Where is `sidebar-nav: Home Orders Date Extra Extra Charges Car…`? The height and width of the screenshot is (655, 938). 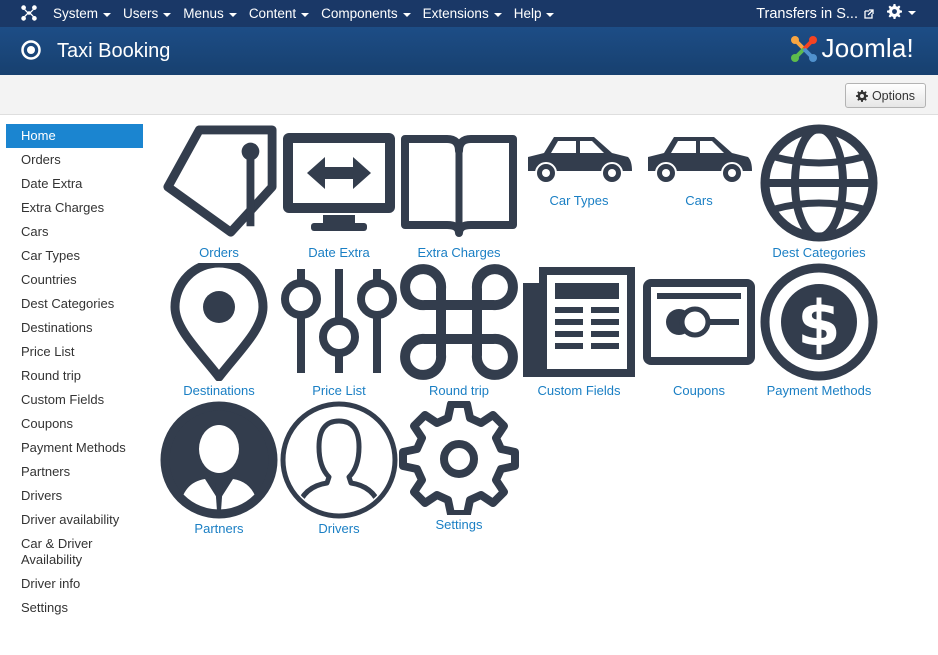 sidebar-nav: Home Orders Date Extra Extra Charges Car… is located at coordinates (74, 372).